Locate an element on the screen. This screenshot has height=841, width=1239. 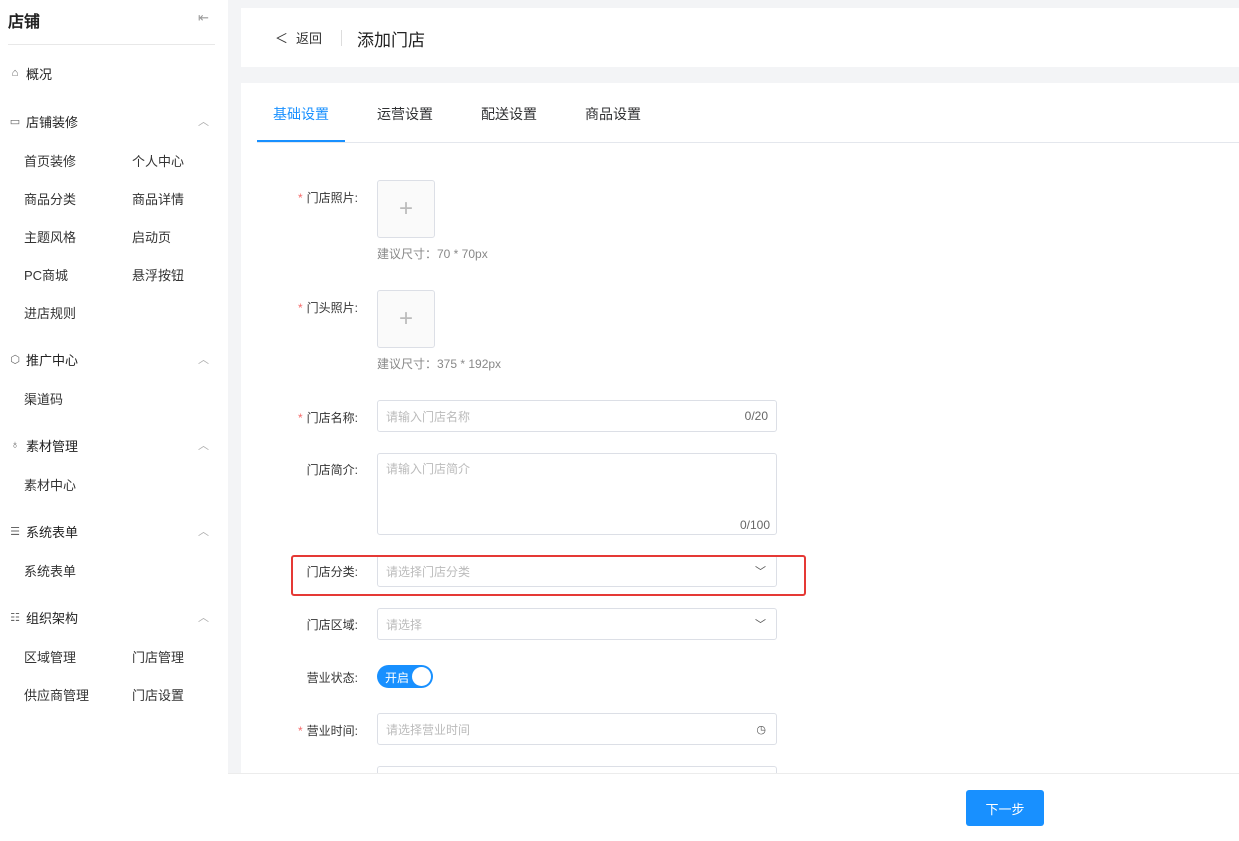
store-intro-textarea: 请输入门店简介 0/100 is located at coordinates (577, 494).